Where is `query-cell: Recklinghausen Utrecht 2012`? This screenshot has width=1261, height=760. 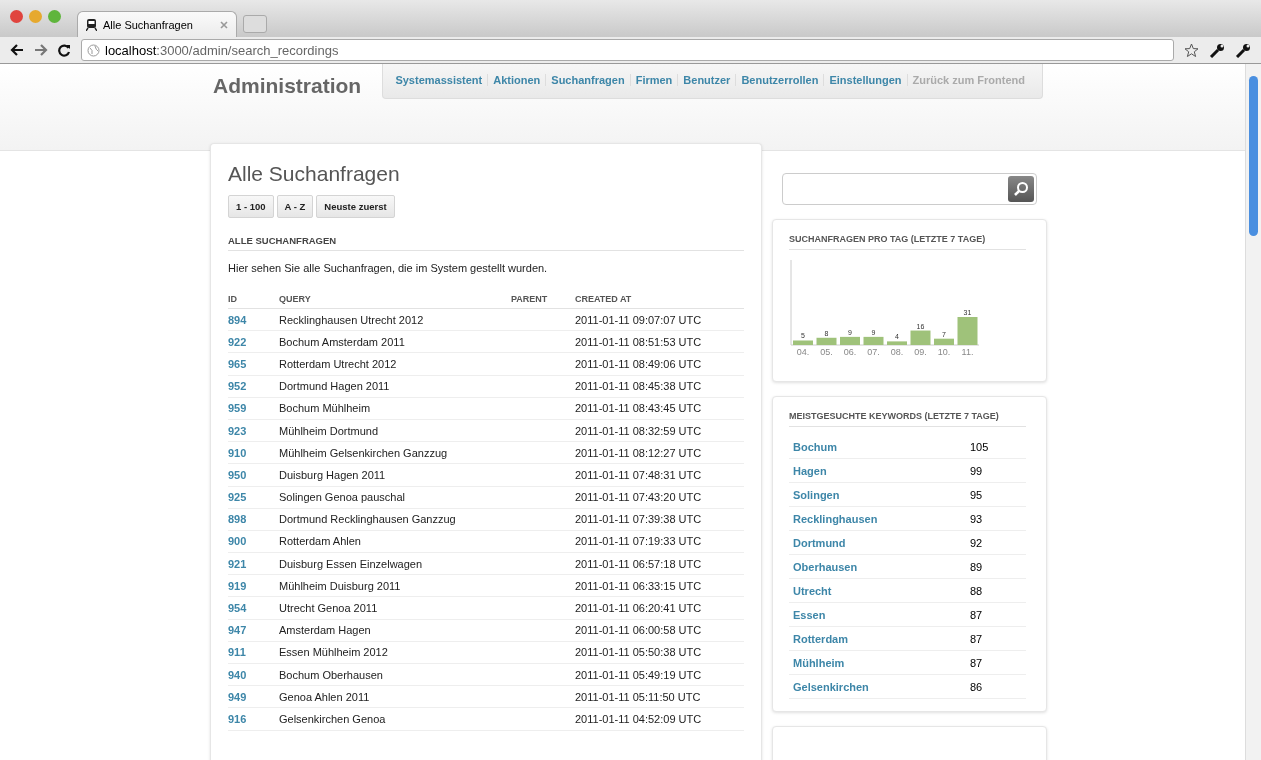
query-cell: Recklinghausen Utrecht 2012 is located at coordinates (395, 319).